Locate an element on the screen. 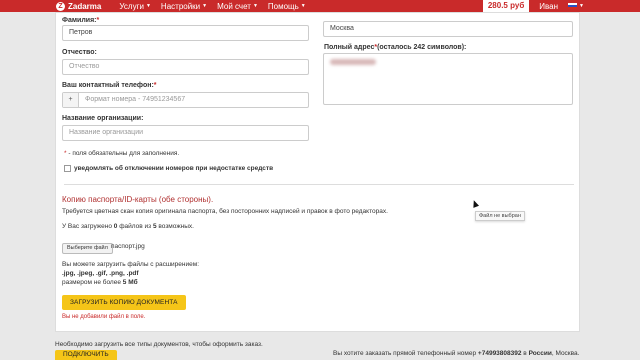 This screenshot has height=360, width=640. language-selector: ▼ is located at coordinates (576, 6).